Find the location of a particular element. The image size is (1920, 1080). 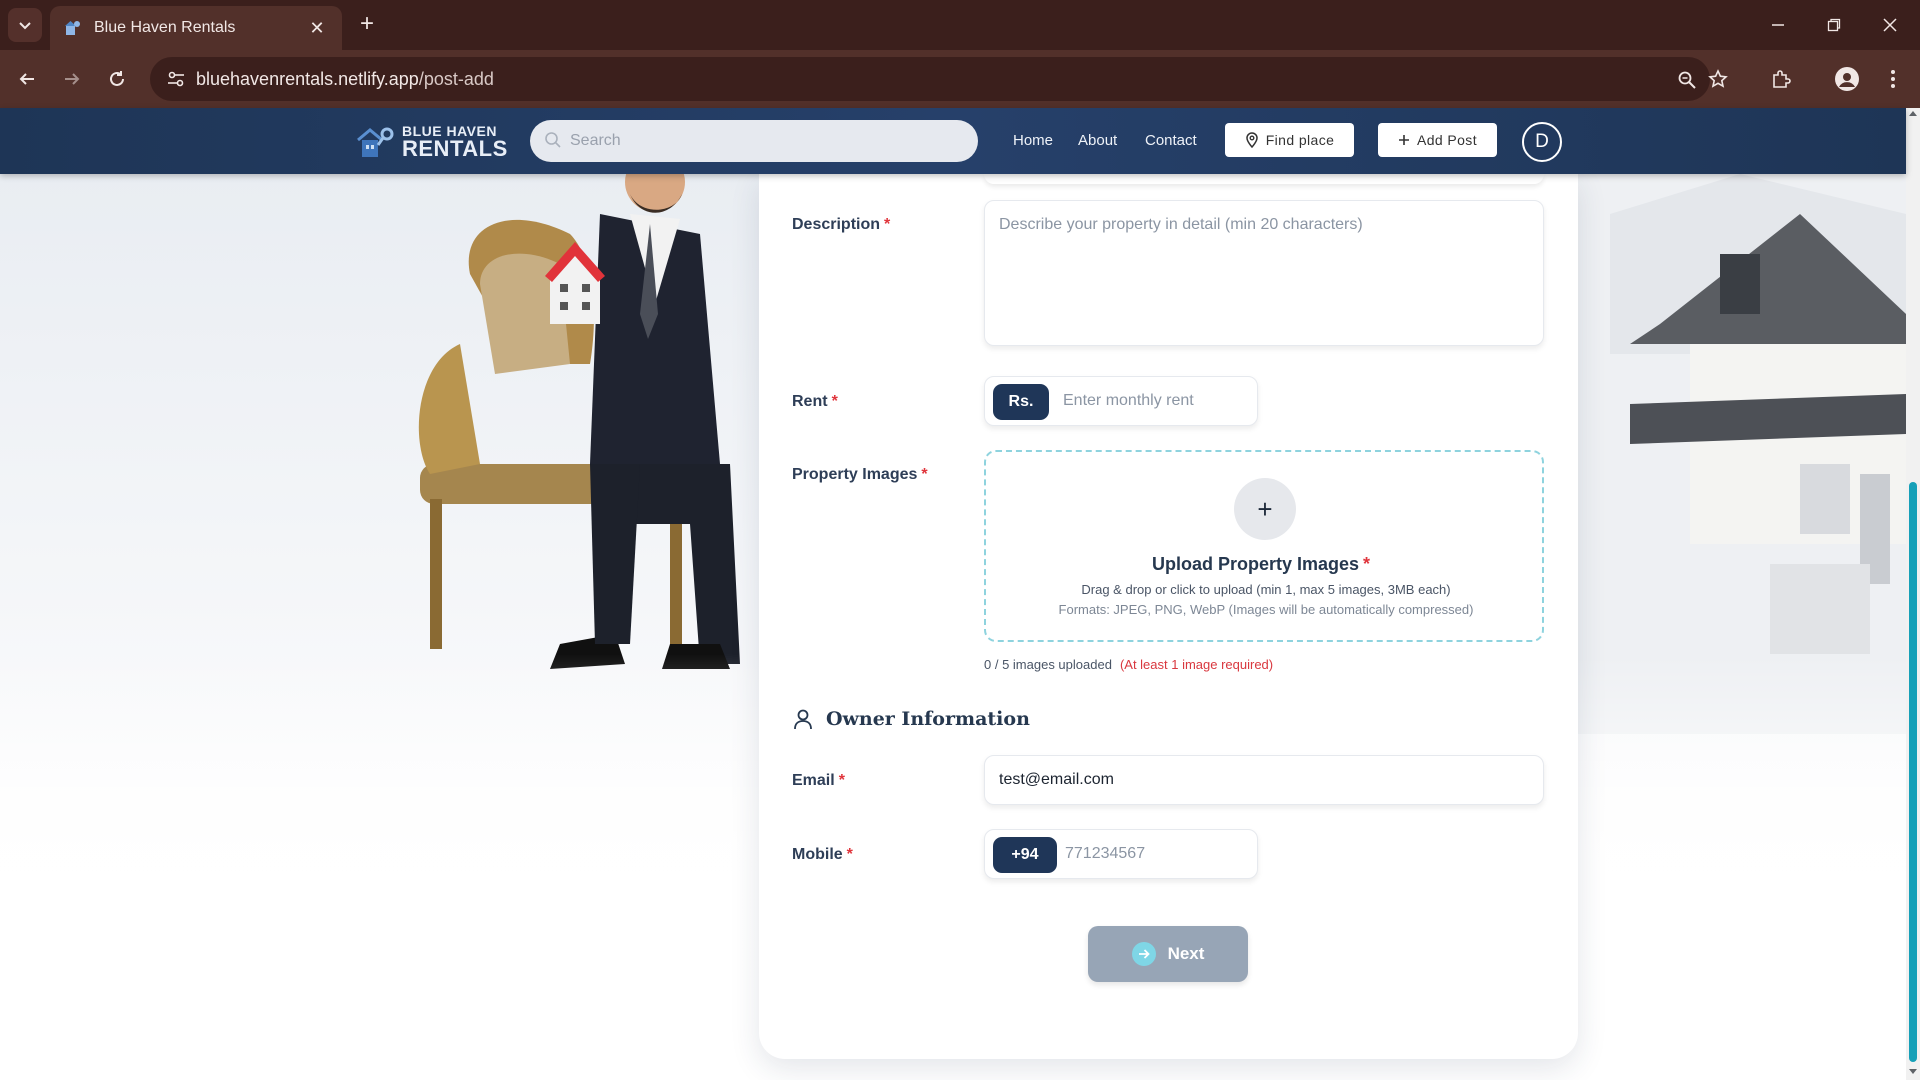

email-label: Email * is located at coordinates (818, 781).